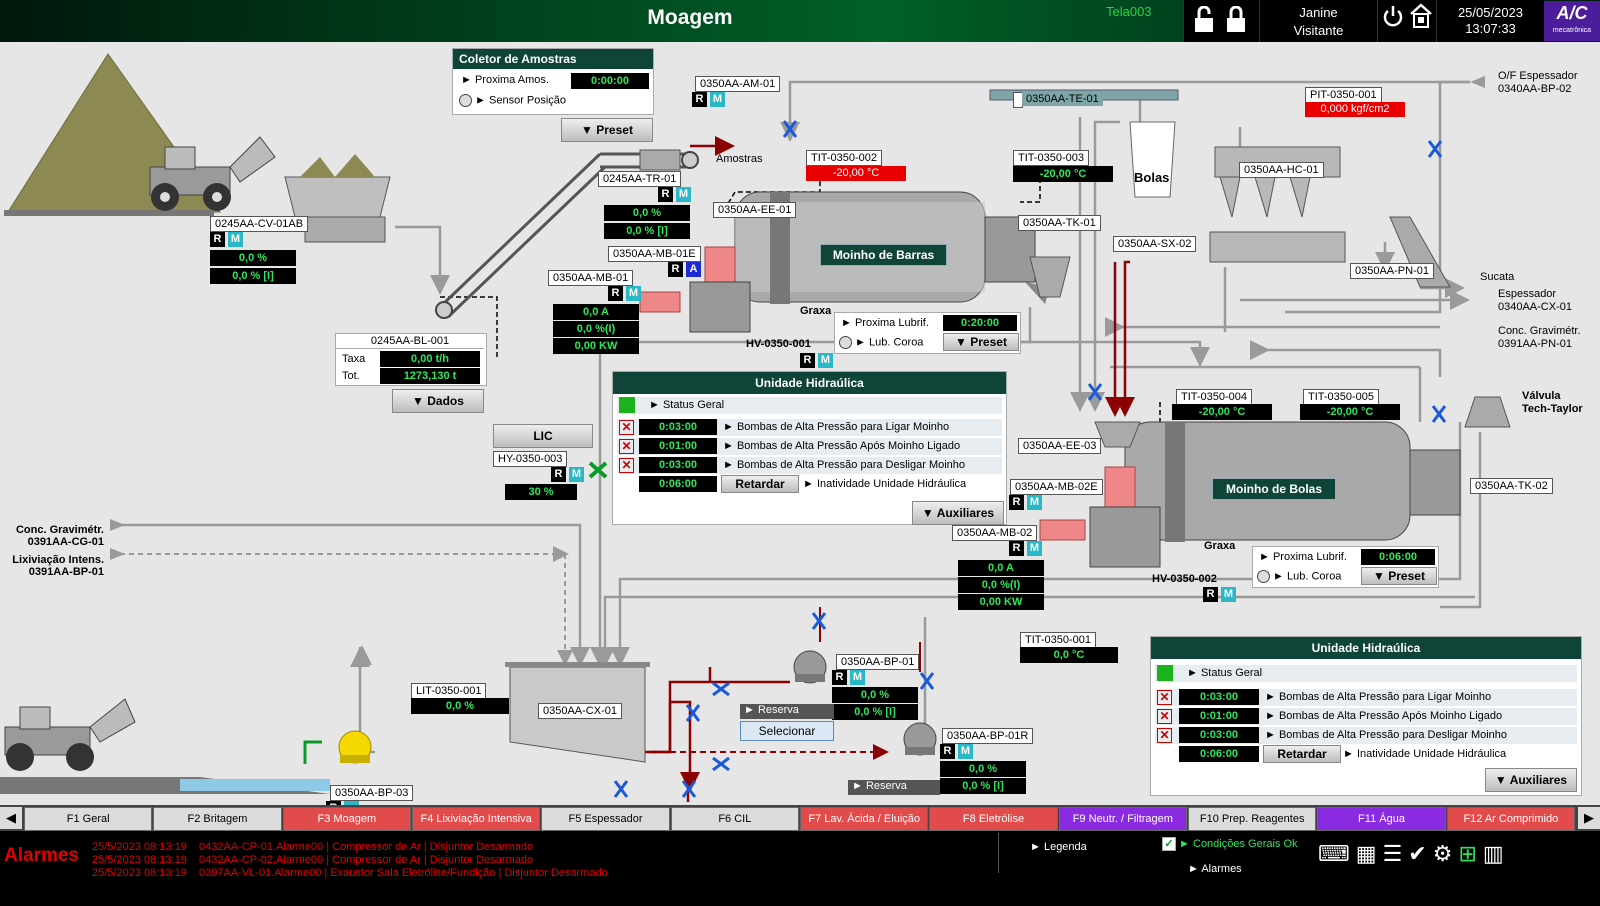 The width and height of the screenshot is (1600, 906). Describe the element at coordinates (1496, 853) in the screenshot. I see `server-icon: ▥` at that location.